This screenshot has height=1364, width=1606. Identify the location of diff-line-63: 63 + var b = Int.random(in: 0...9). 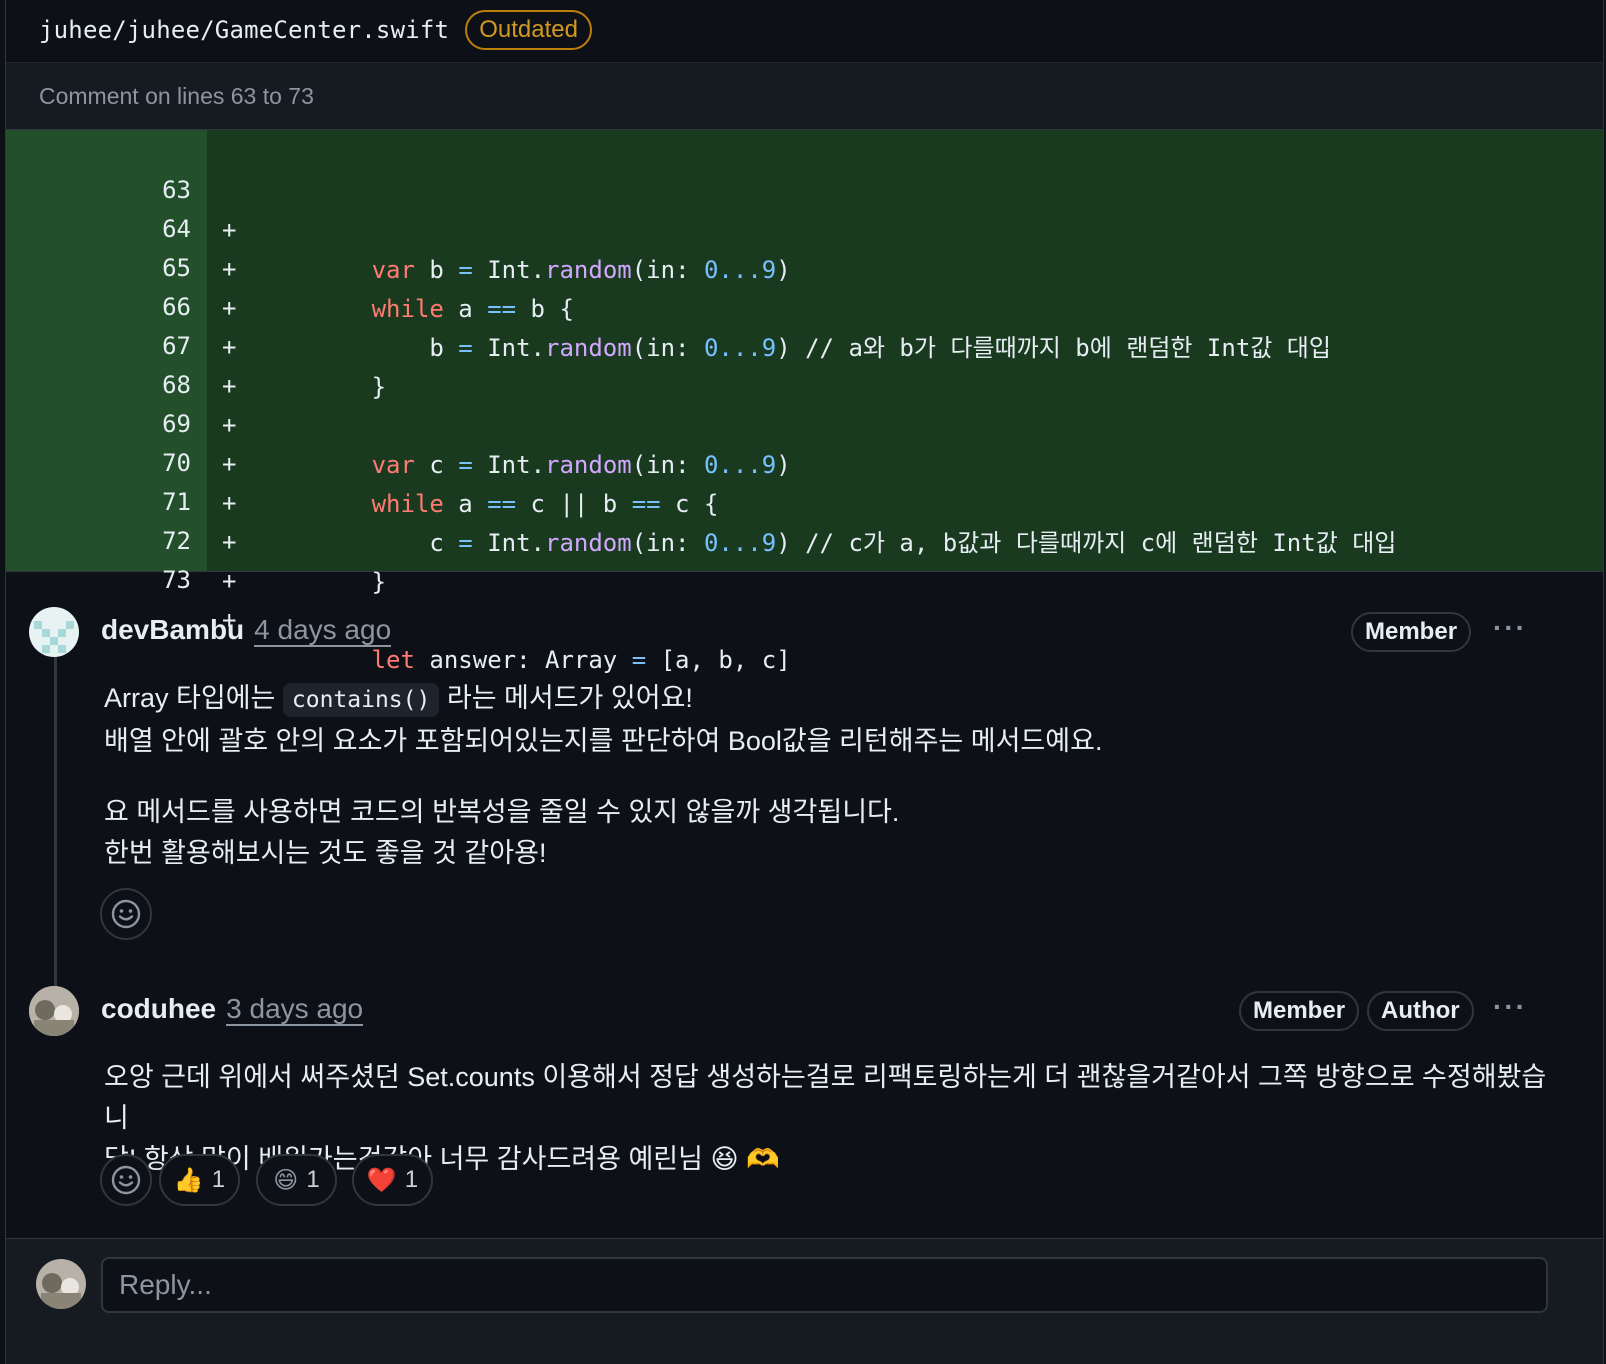
(804, 207).